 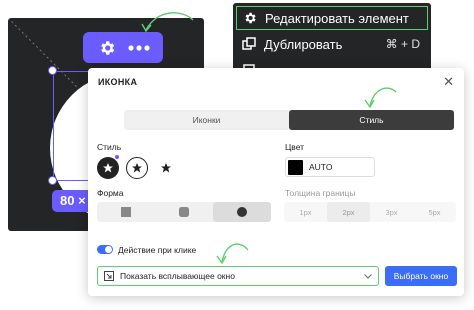 I want to click on border-option-3px: 3px, so click(x=391, y=212).